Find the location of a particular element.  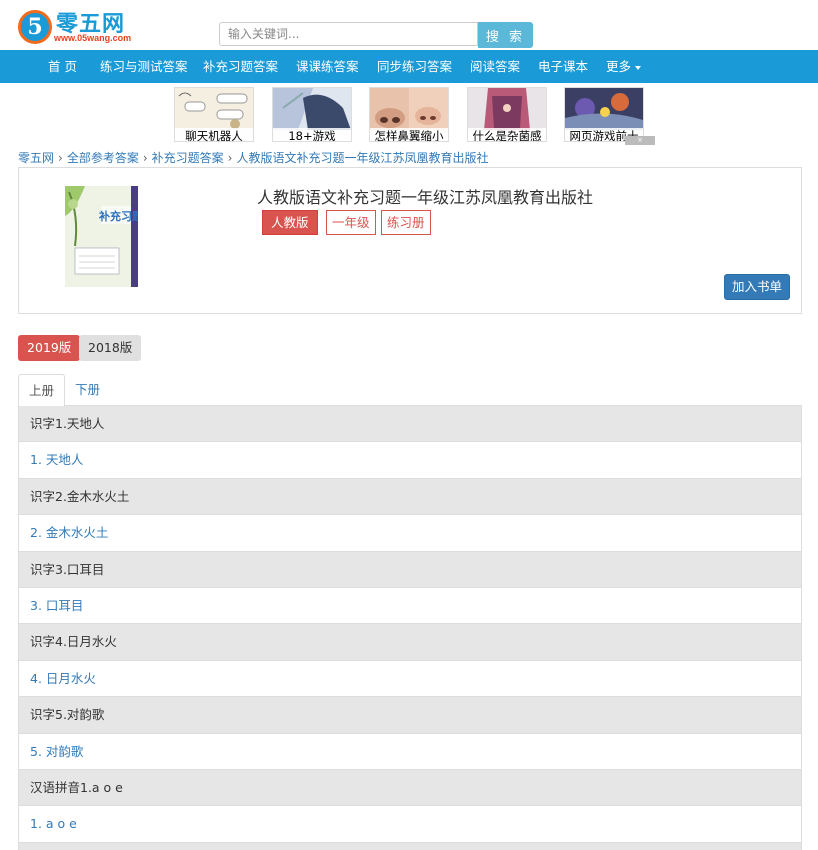

book-cover-title: 补充习题 is located at coordinates (118, 216).